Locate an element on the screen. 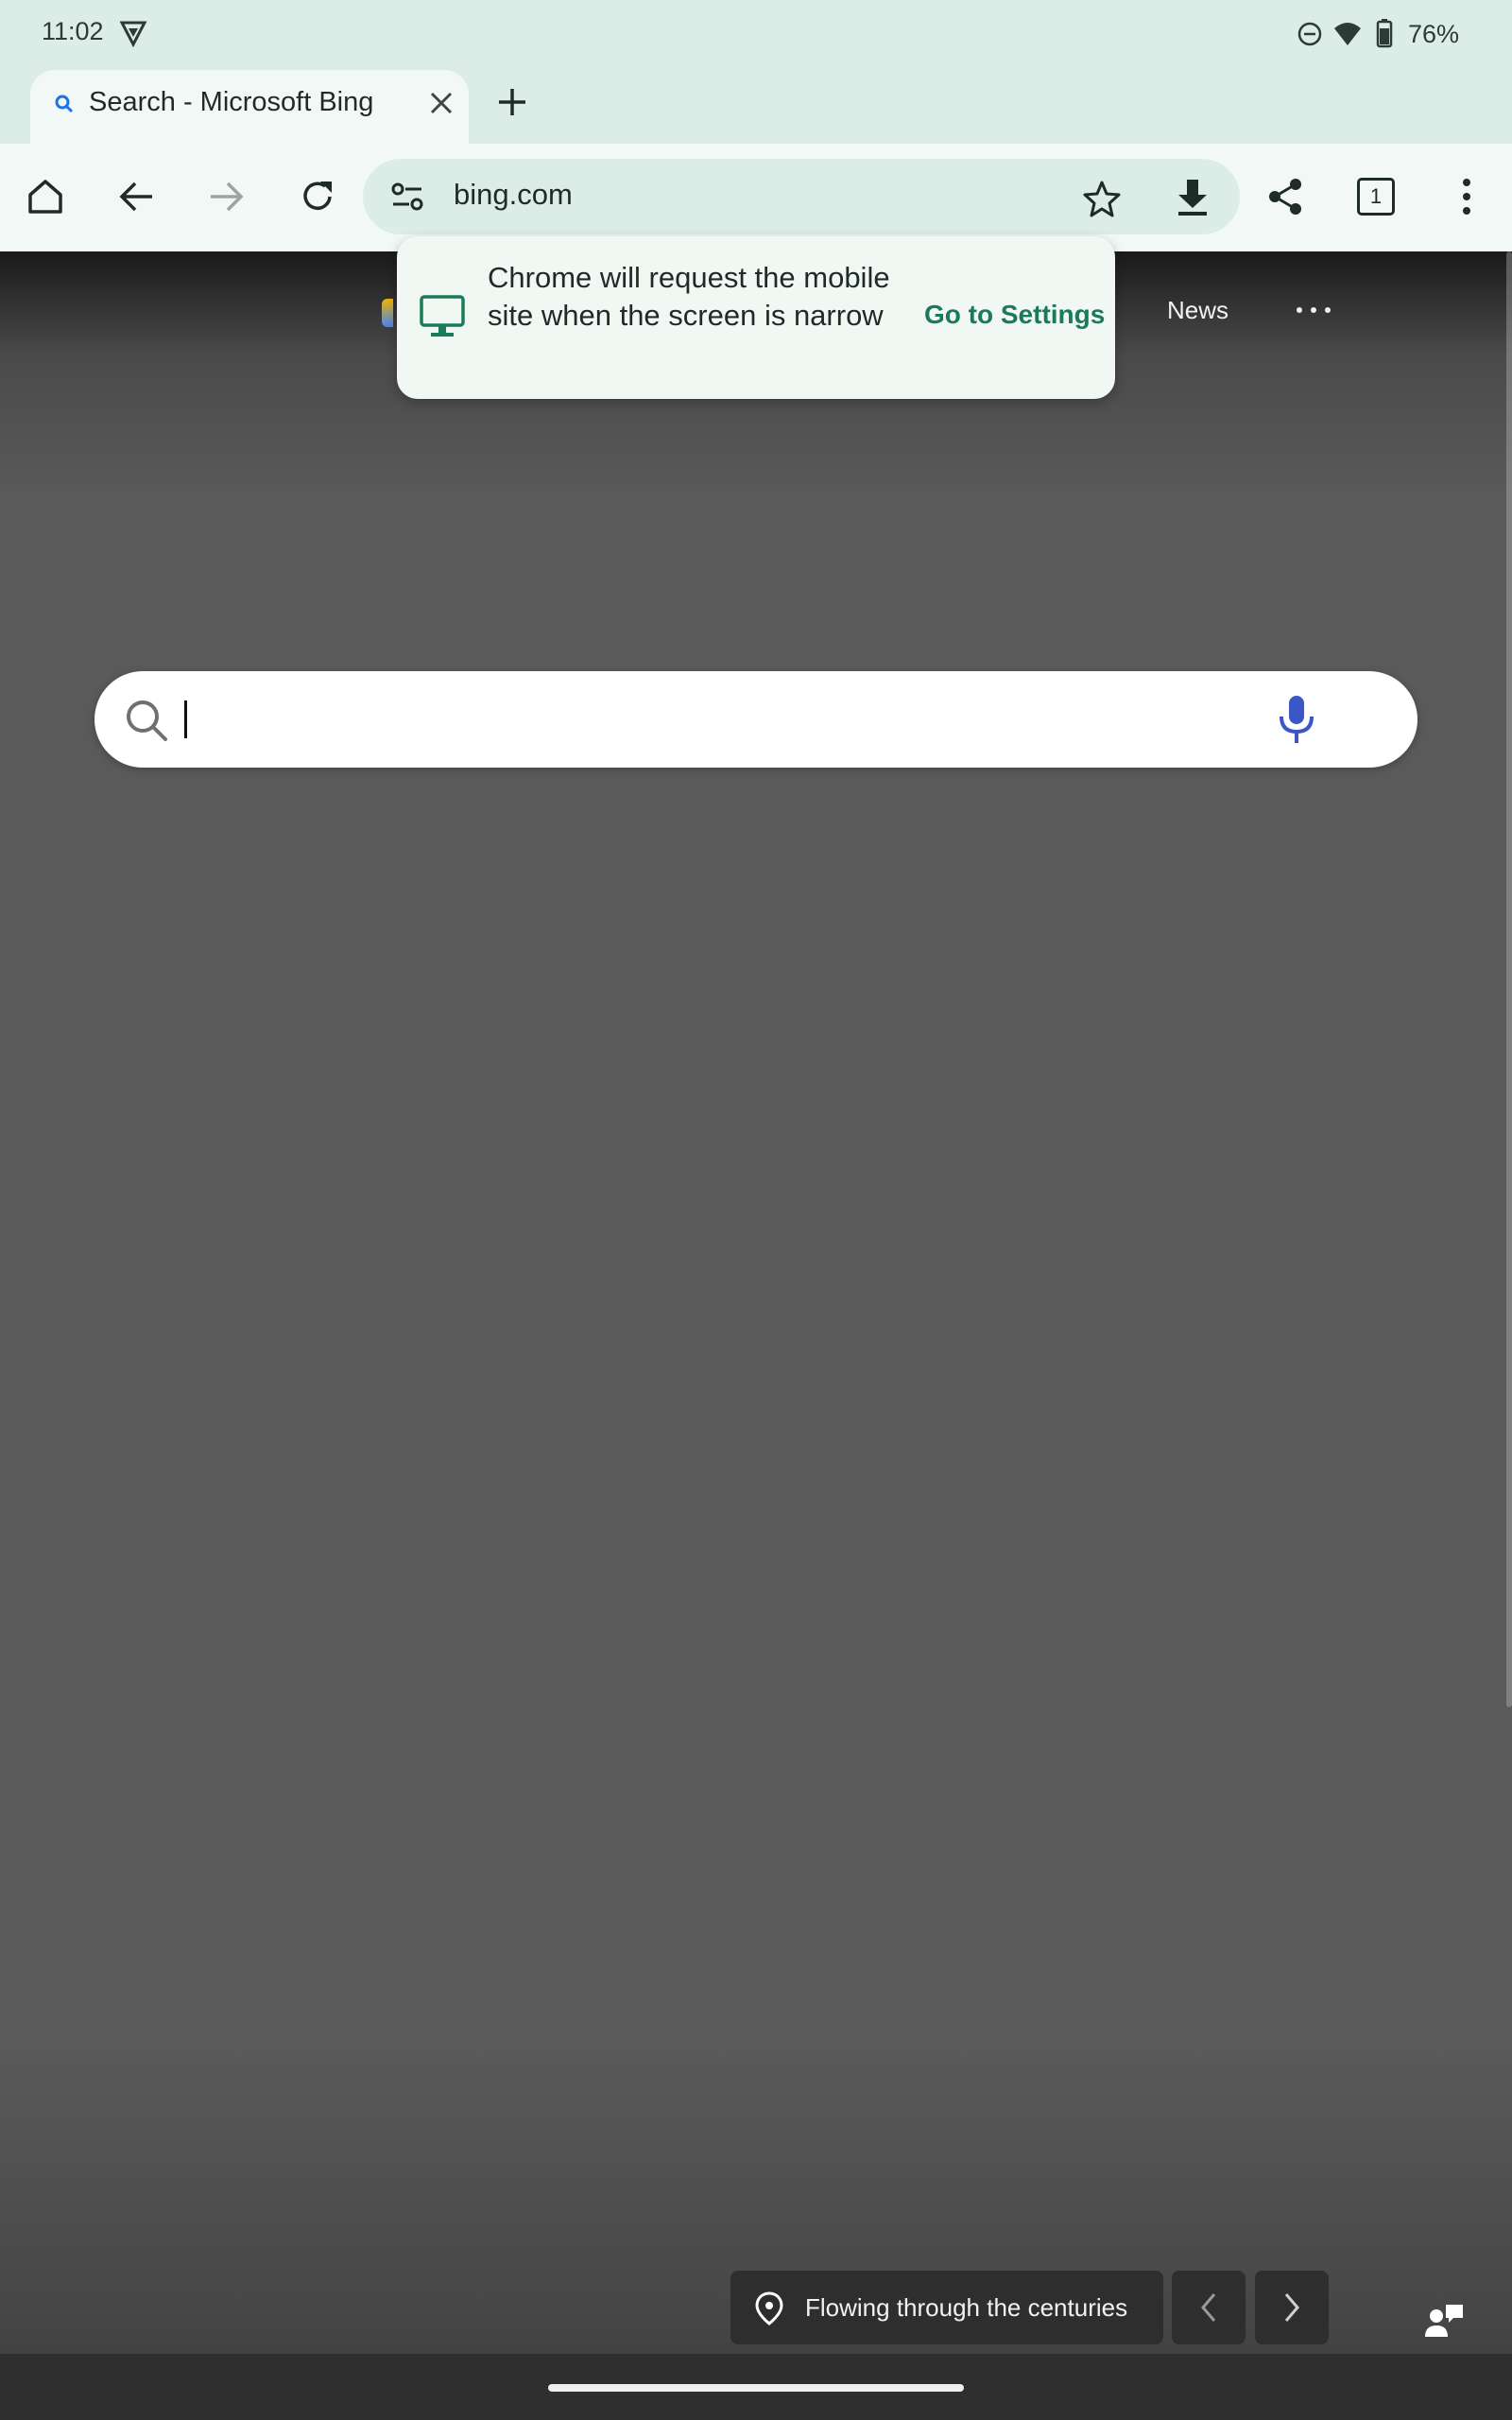 The image size is (1512, 2420). chevron-left-icon is located at coordinates (1208, 2307).